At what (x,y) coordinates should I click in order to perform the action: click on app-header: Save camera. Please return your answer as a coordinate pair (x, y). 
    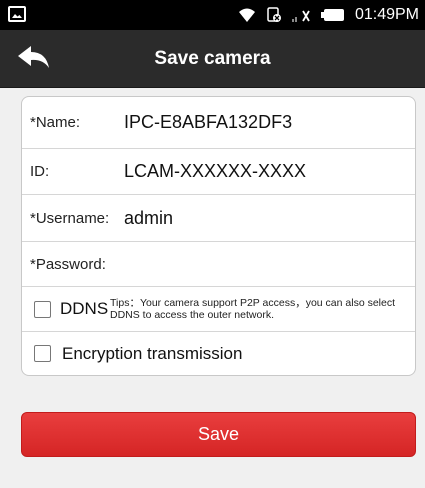
    Looking at the image, I should click on (212, 59).